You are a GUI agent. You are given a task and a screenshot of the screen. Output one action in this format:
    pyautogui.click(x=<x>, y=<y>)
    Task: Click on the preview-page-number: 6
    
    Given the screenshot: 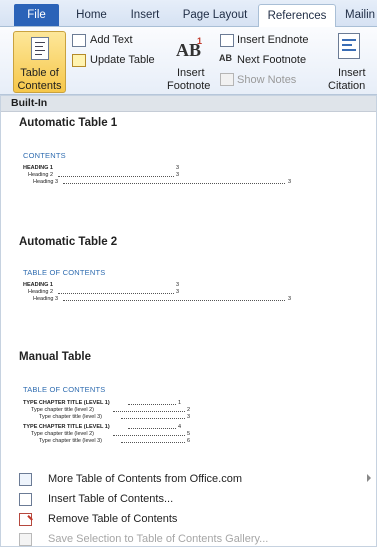 What is the action you would take?
    pyautogui.click(x=189, y=441)
    